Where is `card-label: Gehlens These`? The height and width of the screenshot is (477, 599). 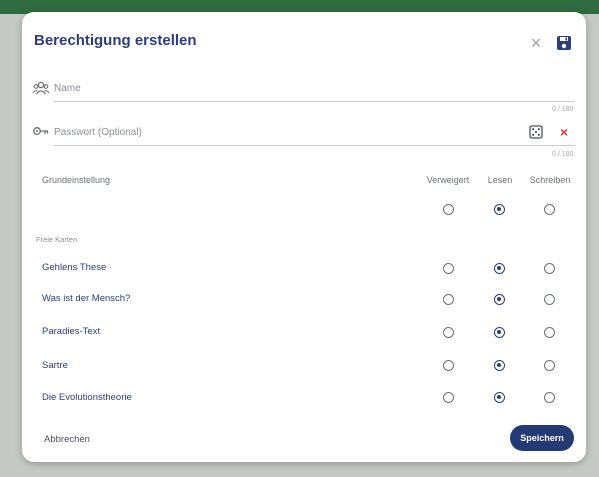
card-label: Gehlens These is located at coordinates (74, 267).